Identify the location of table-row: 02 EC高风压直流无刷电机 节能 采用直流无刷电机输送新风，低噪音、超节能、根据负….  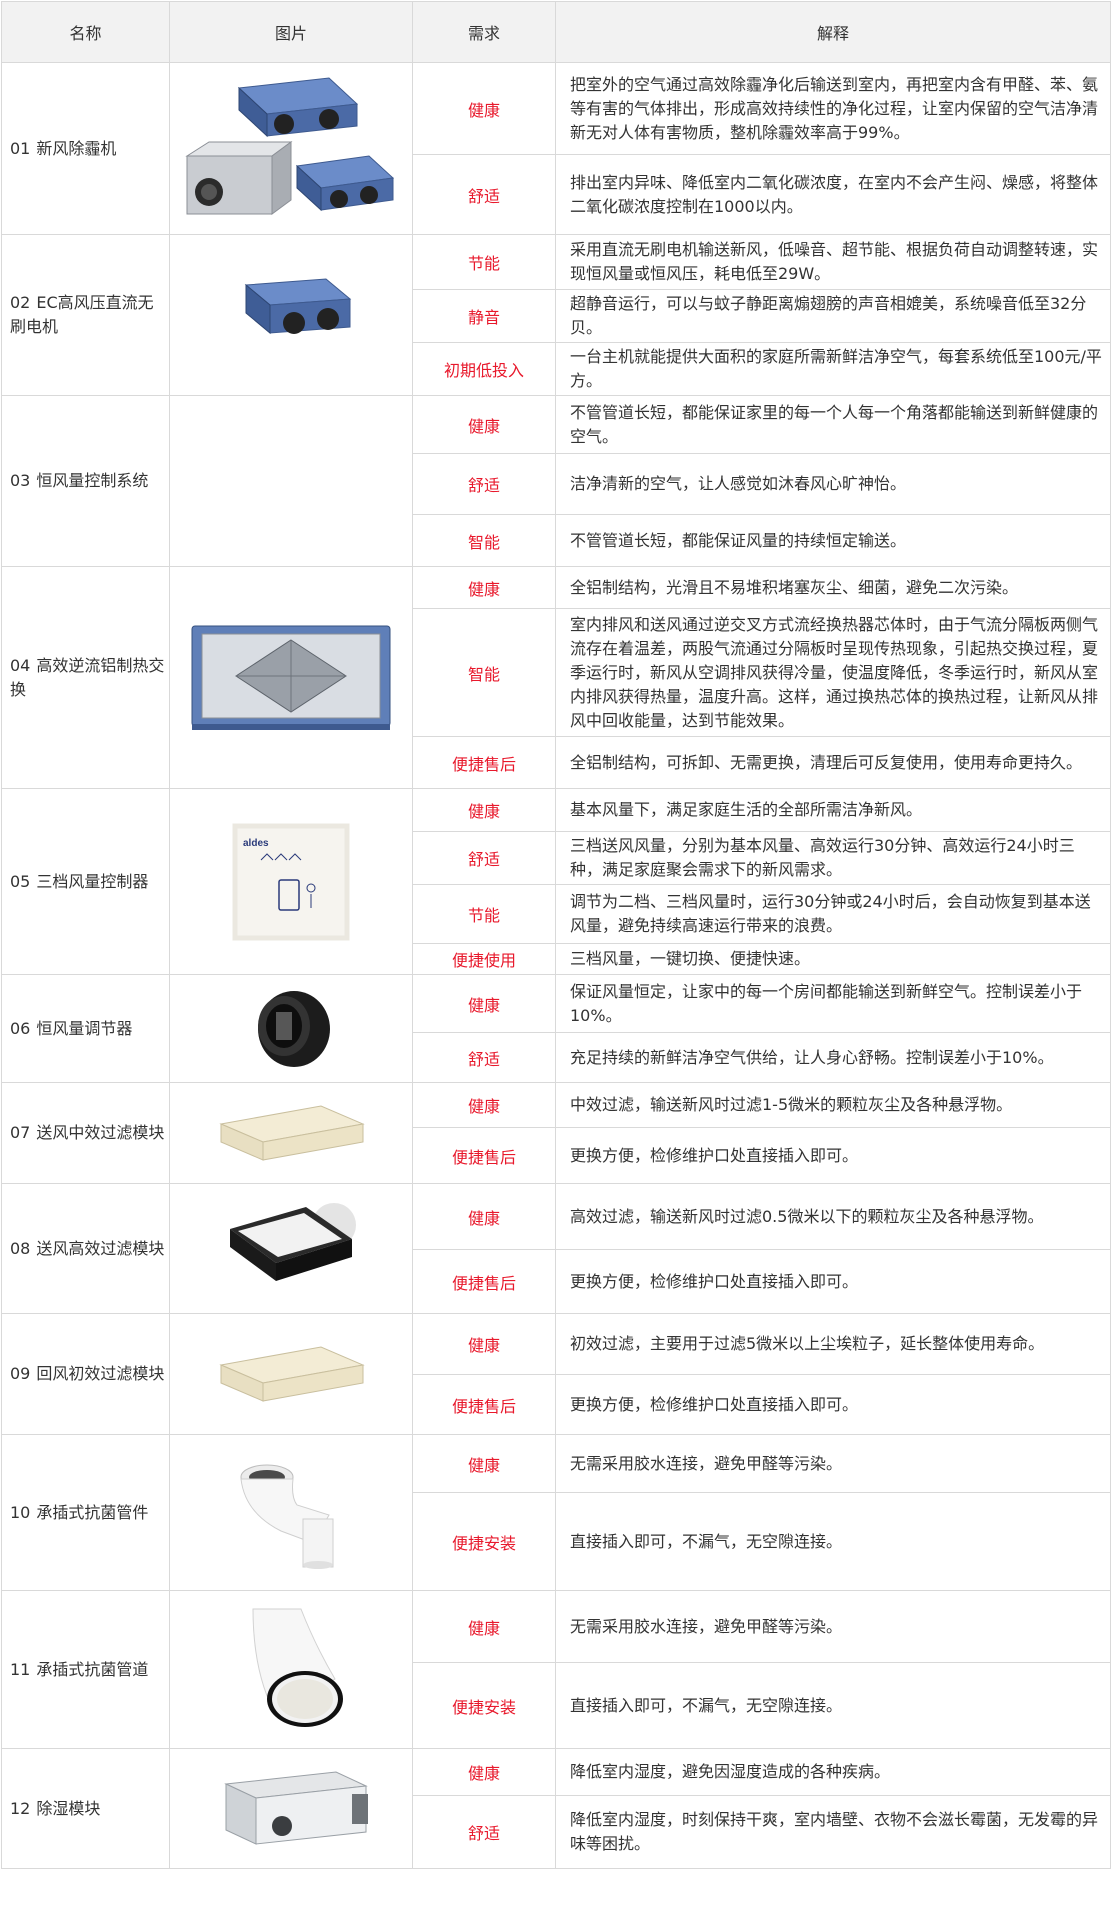
(556, 315).